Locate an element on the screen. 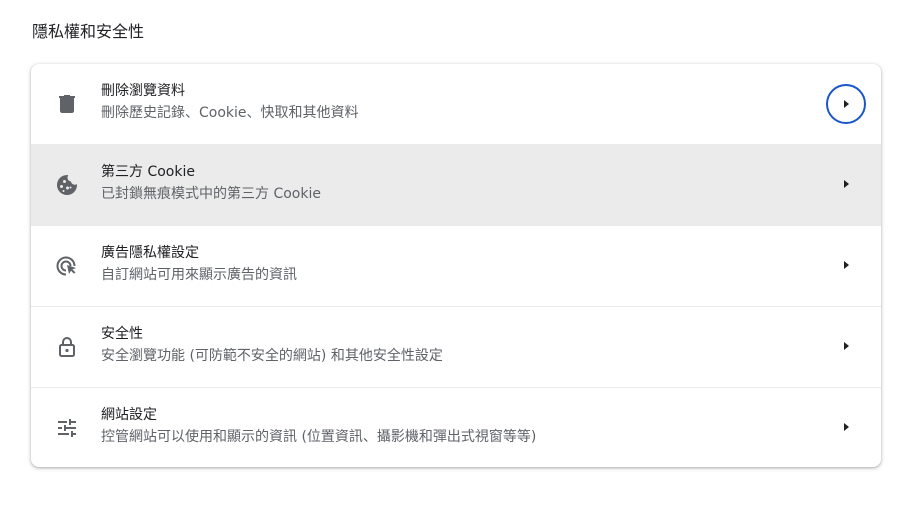 Image resolution: width=910 pixels, height=517 pixels. site-settings-row: 網站設定 控管網站可以使用和顯示的資訊 (位置資訊、攝影機和彈出式視窗等等) is located at coordinates (456, 427).